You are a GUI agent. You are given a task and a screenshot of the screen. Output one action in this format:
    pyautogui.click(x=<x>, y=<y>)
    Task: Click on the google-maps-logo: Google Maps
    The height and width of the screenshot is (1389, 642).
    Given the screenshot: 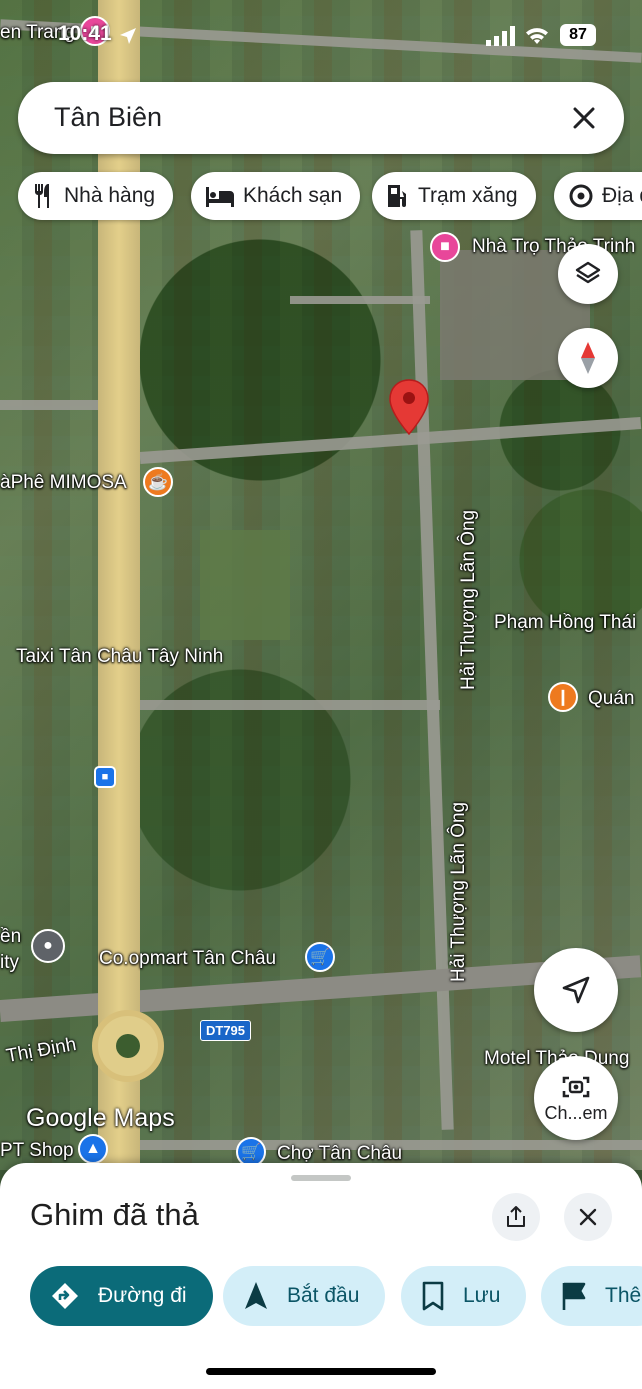 What is the action you would take?
    pyautogui.click(x=100, y=1118)
    